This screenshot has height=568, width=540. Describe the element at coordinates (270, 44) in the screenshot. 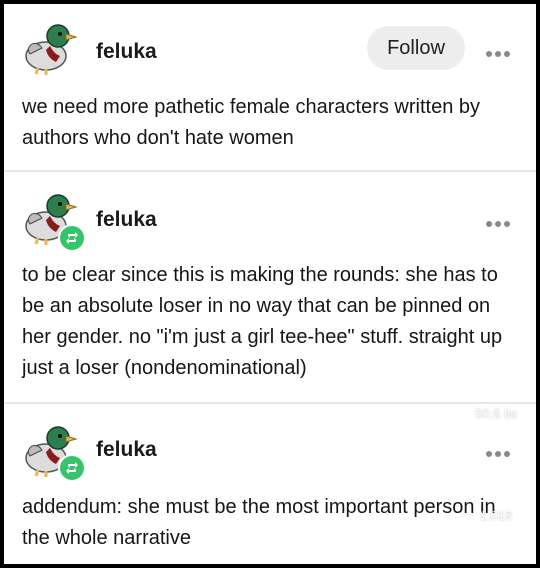

I see `post-header: feluka Follow` at that location.